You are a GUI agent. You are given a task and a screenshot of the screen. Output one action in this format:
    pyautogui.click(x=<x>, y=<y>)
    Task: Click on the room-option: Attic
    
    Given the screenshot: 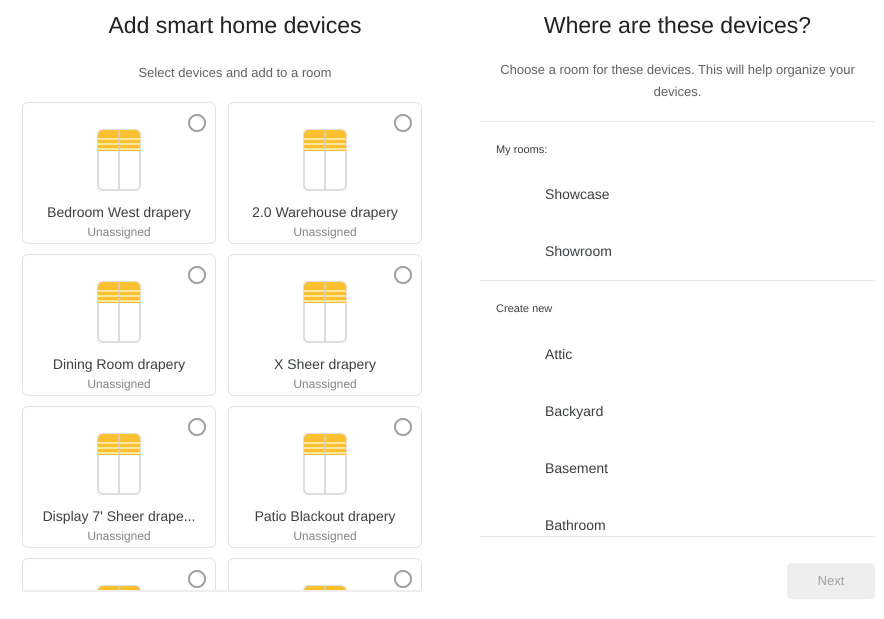 What is the action you would take?
    pyautogui.click(x=710, y=354)
    